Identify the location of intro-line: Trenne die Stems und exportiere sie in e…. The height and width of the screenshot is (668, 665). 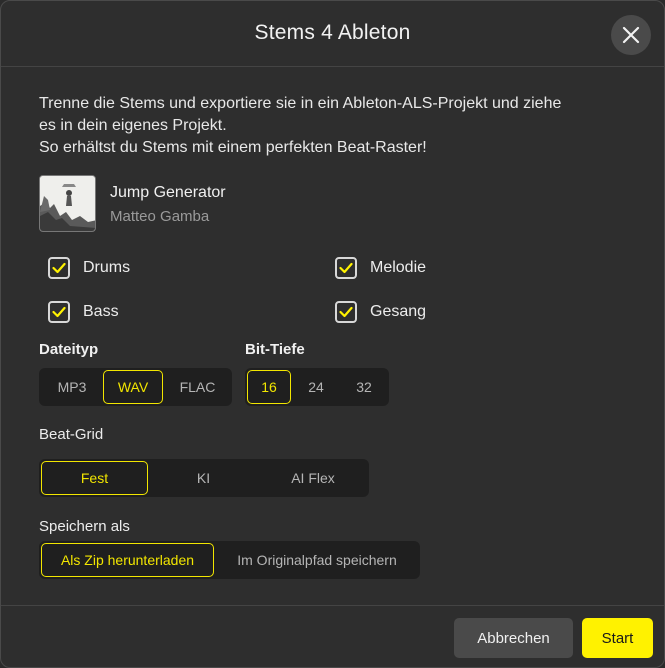
(300, 103).